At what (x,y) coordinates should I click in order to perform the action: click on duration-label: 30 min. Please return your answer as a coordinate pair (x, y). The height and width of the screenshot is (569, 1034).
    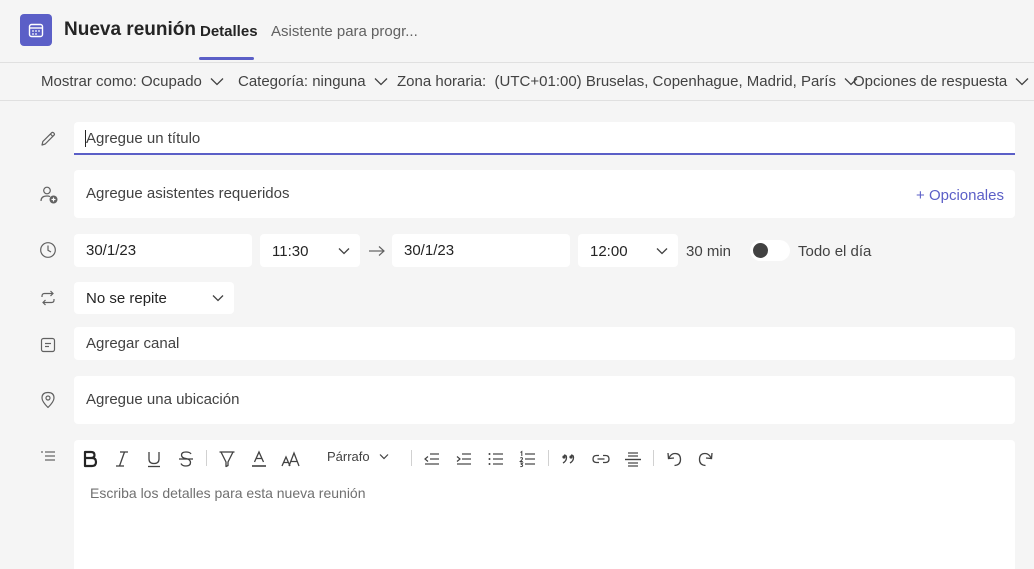
    Looking at the image, I should click on (709, 251).